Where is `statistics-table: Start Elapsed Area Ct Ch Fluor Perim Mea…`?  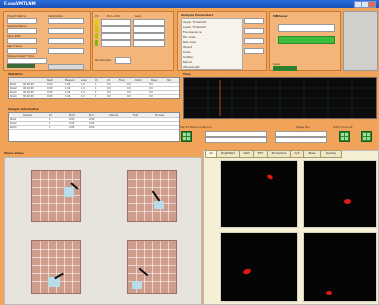
statistics-table: Start Elapsed Area Ct Ch Fluor Perim Mea… is located at coordinates (94, 88).